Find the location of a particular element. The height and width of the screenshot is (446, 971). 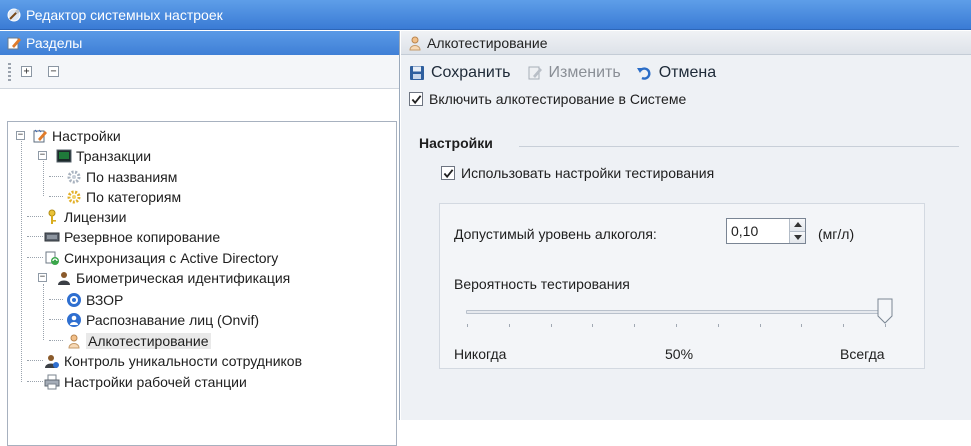

tree-item-licenses: Лицензии is located at coordinates (85, 217).